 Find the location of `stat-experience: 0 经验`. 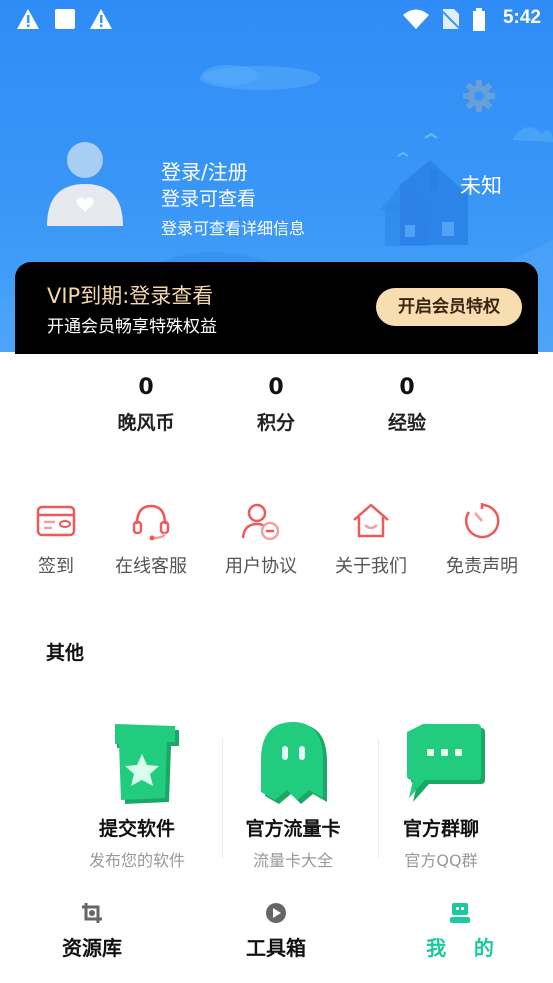

stat-experience: 0 经验 is located at coordinates (407, 405).